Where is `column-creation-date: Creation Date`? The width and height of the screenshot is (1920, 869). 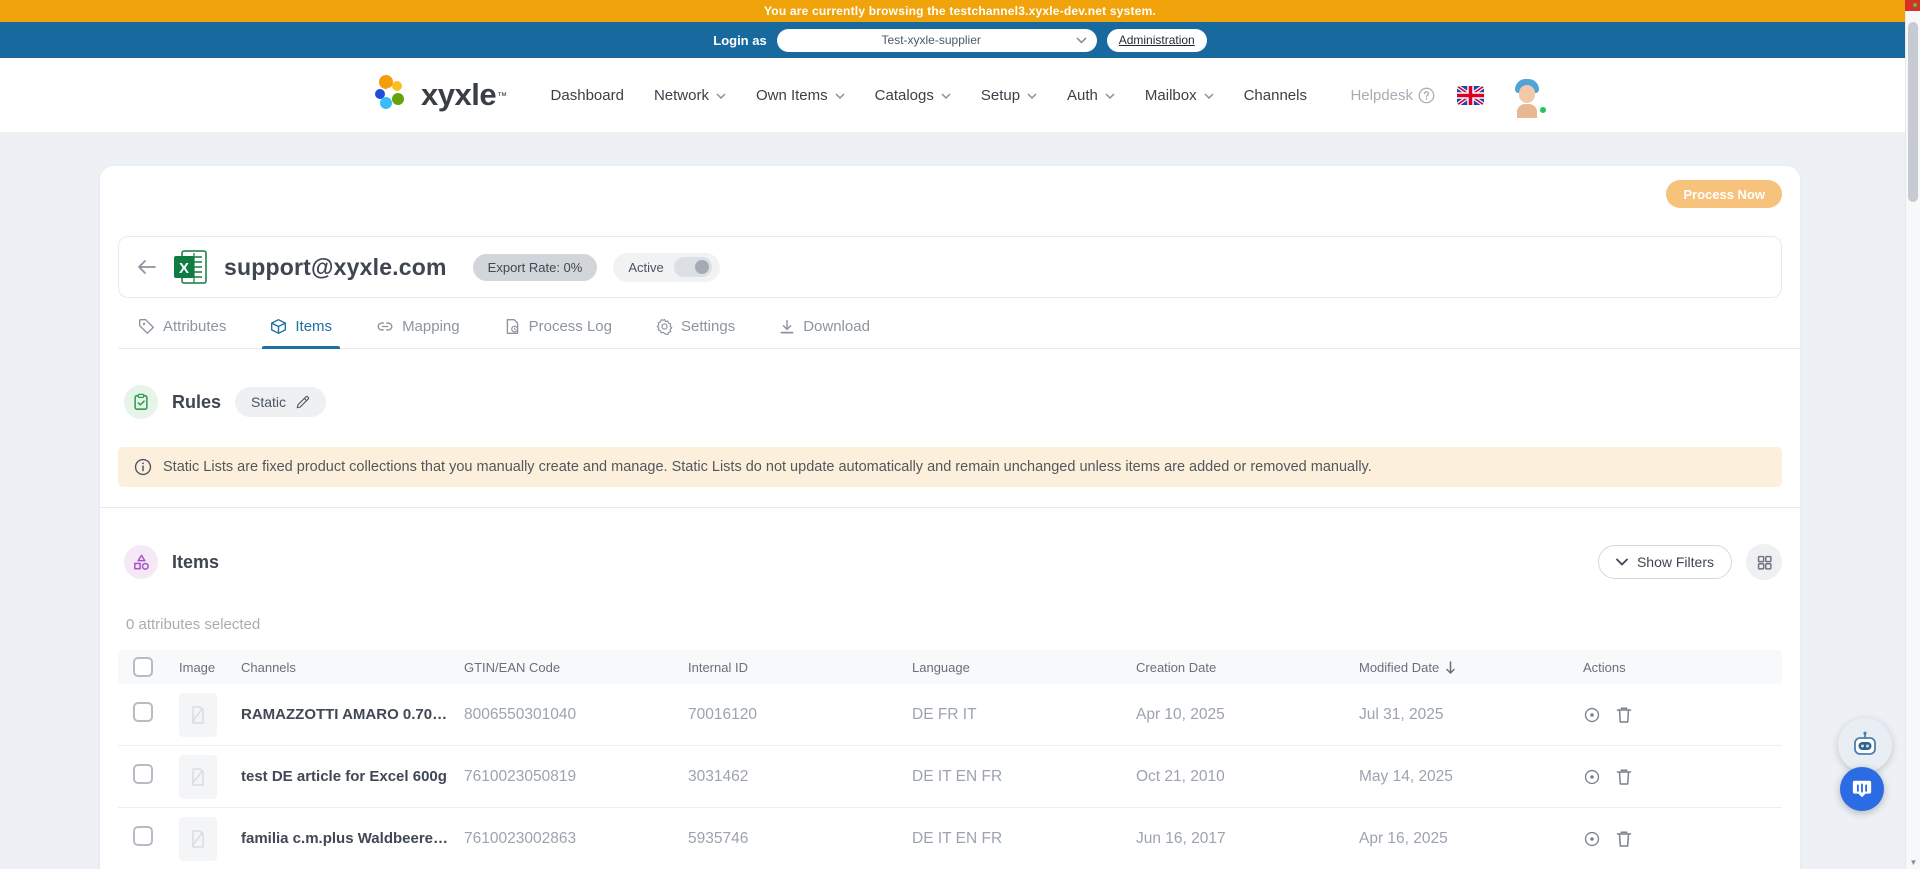
column-creation-date: Creation Date is located at coordinates (1176, 667).